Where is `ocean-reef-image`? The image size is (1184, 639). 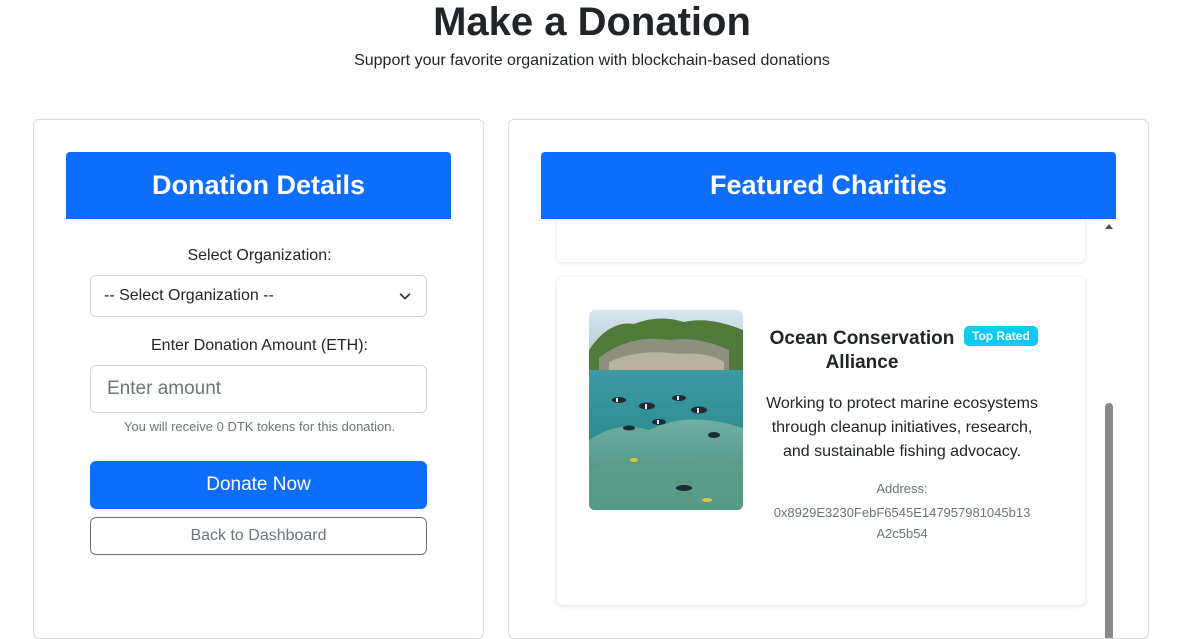
ocean-reef-image is located at coordinates (666, 410).